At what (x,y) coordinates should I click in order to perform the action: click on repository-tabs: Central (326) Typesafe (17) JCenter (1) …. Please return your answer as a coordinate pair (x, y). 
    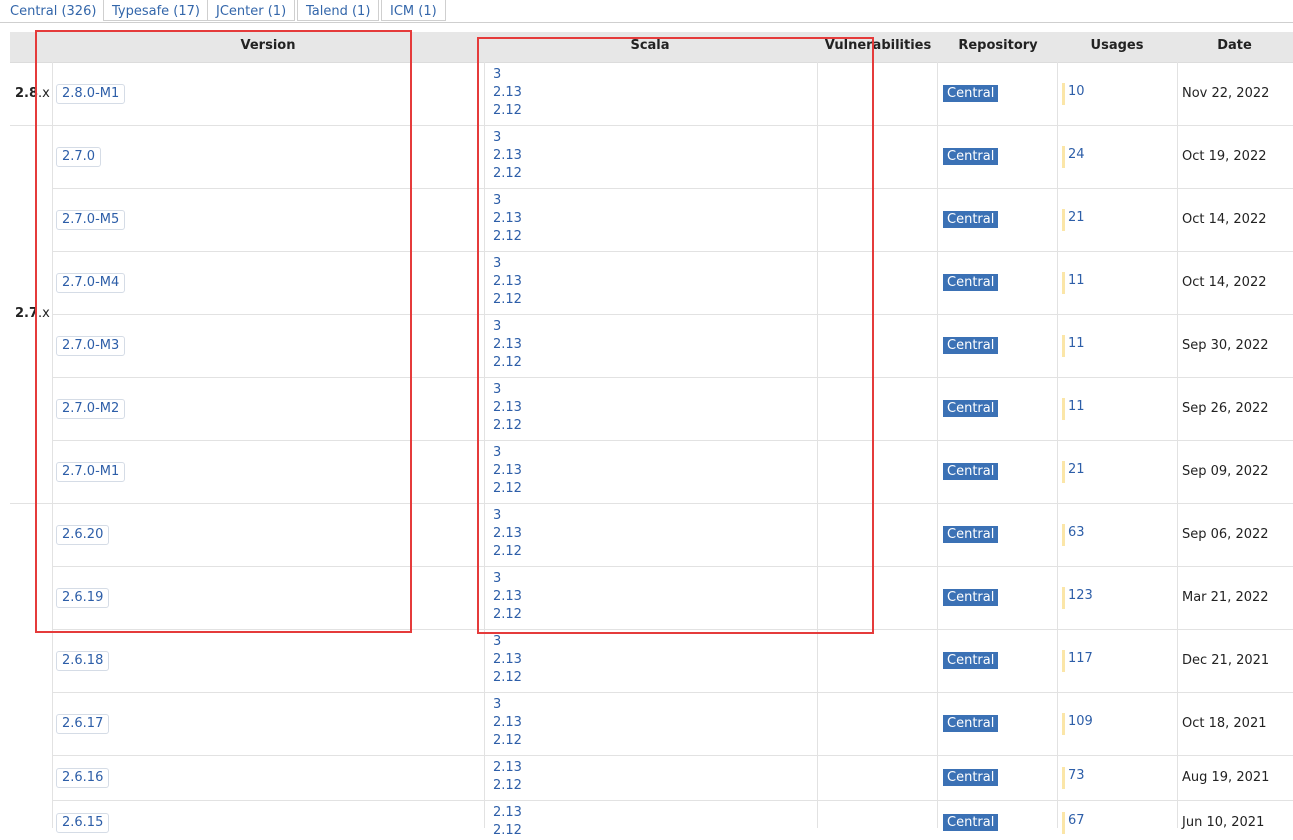
    Looking at the image, I should click on (646, 11).